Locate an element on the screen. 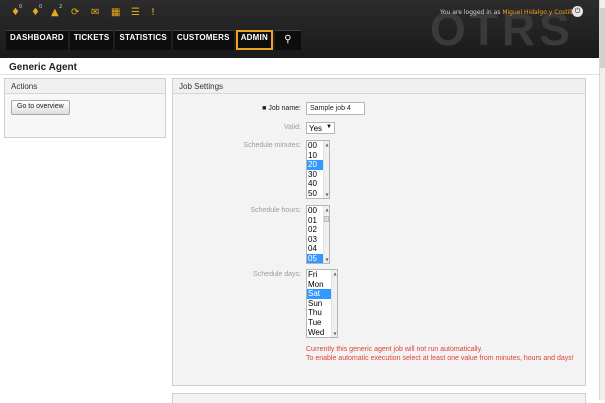 This screenshot has height=403, width=605. nav-tickets: TICKETS is located at coordinates (91, 40).